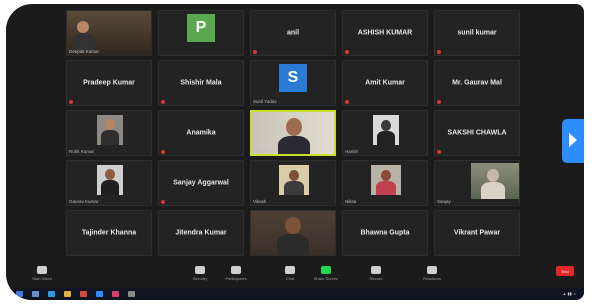 Image resolution: width=595 pixels, height=307 pixels. I want to click on participant-tile: Jitendra Kumar, so click(201, 233).